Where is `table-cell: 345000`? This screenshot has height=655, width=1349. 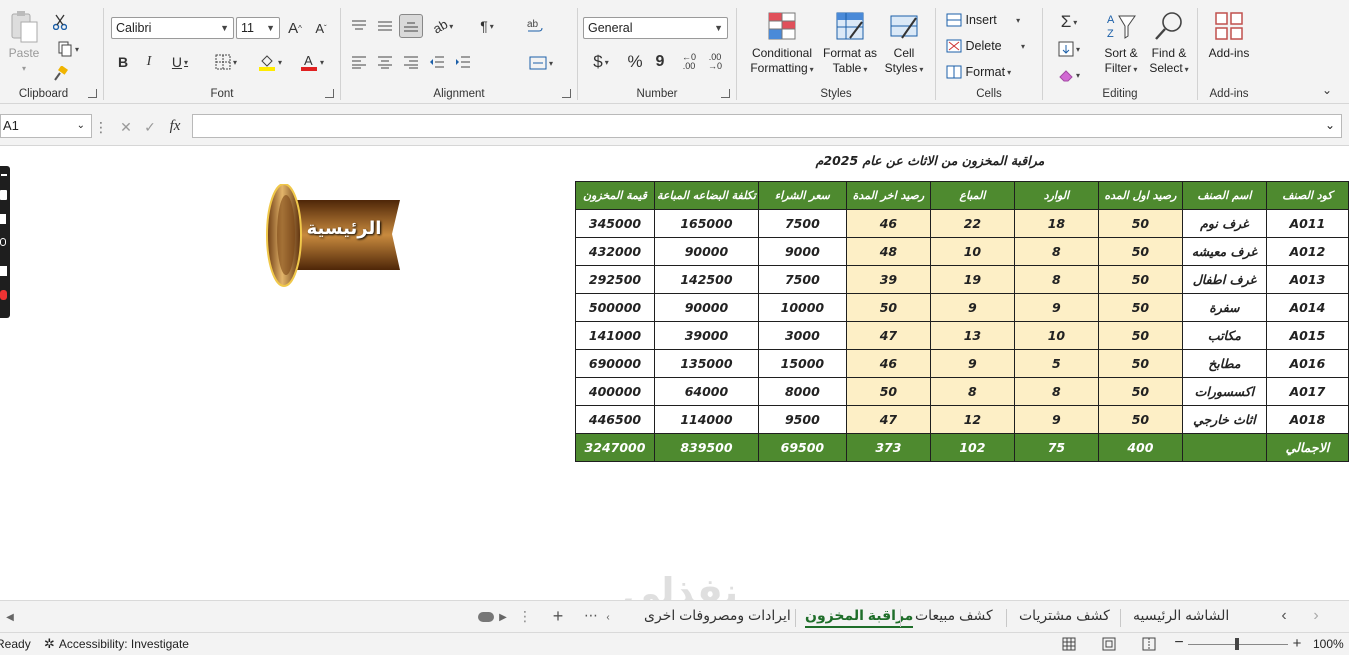
table-cell: 345000 is located at coordinates (615, 223).